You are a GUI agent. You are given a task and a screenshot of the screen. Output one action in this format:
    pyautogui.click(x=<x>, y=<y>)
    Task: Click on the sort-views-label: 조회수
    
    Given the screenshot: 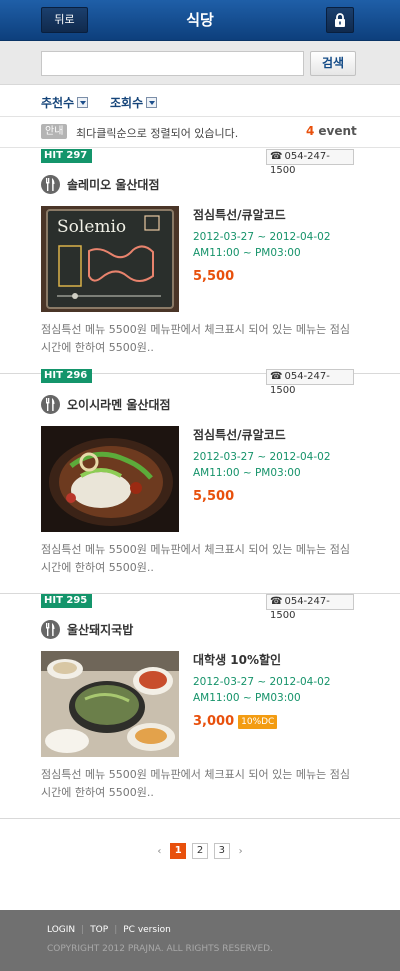 What is the action you would take?
    pyautogui.click(x=127, y=103)
    